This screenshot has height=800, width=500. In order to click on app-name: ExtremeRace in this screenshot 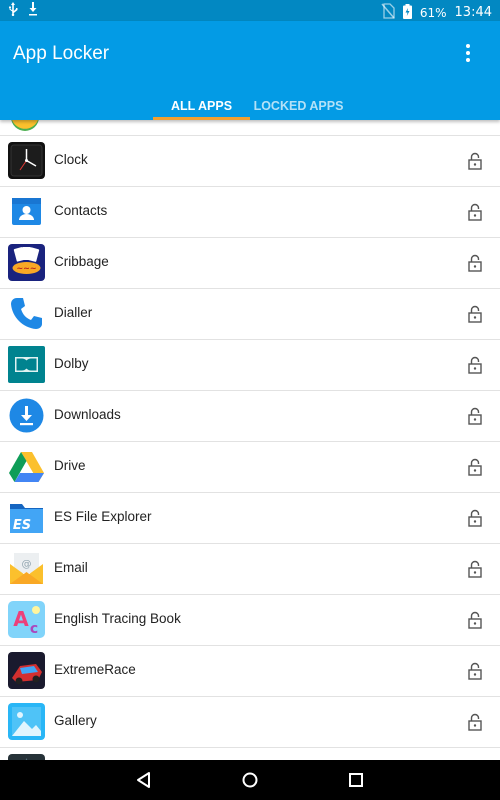, I will do `click(95, 669)`.